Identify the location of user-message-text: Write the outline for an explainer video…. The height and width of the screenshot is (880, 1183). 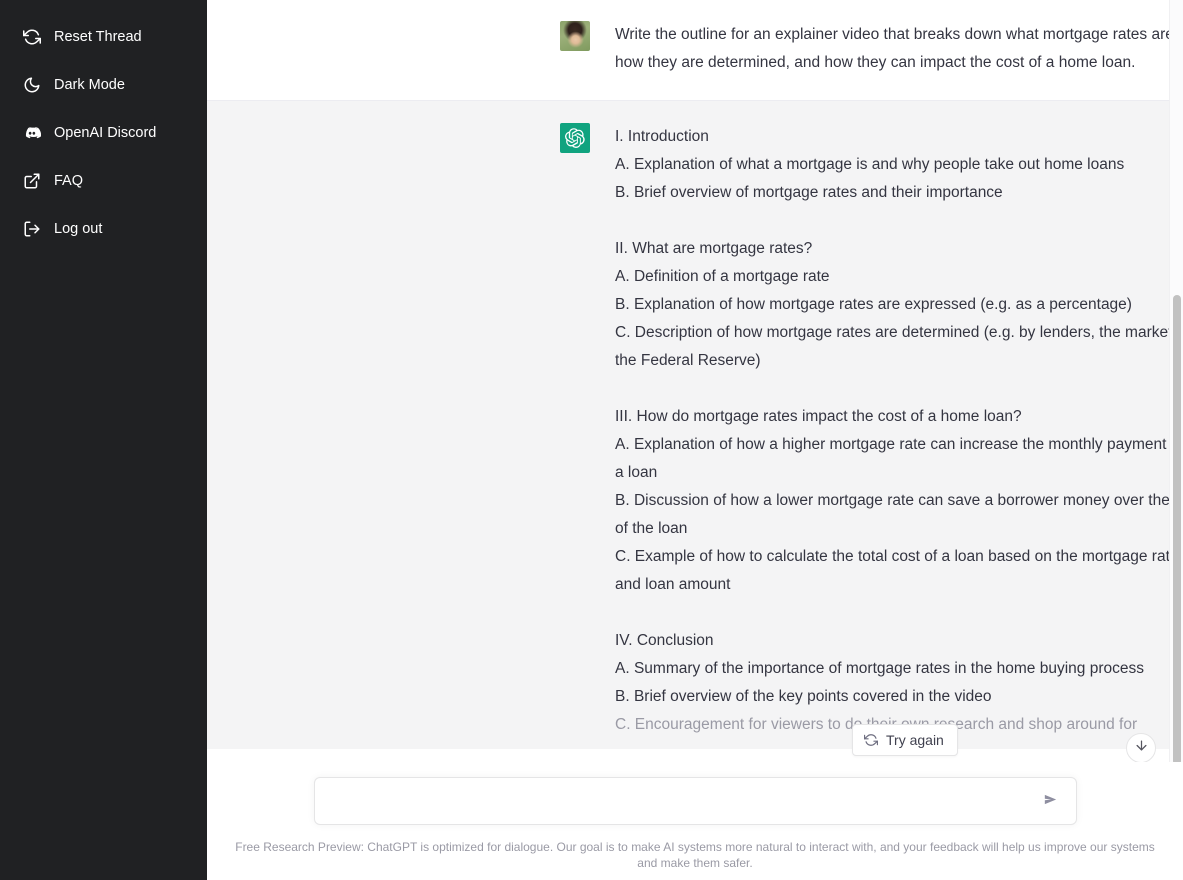
(897, 48).